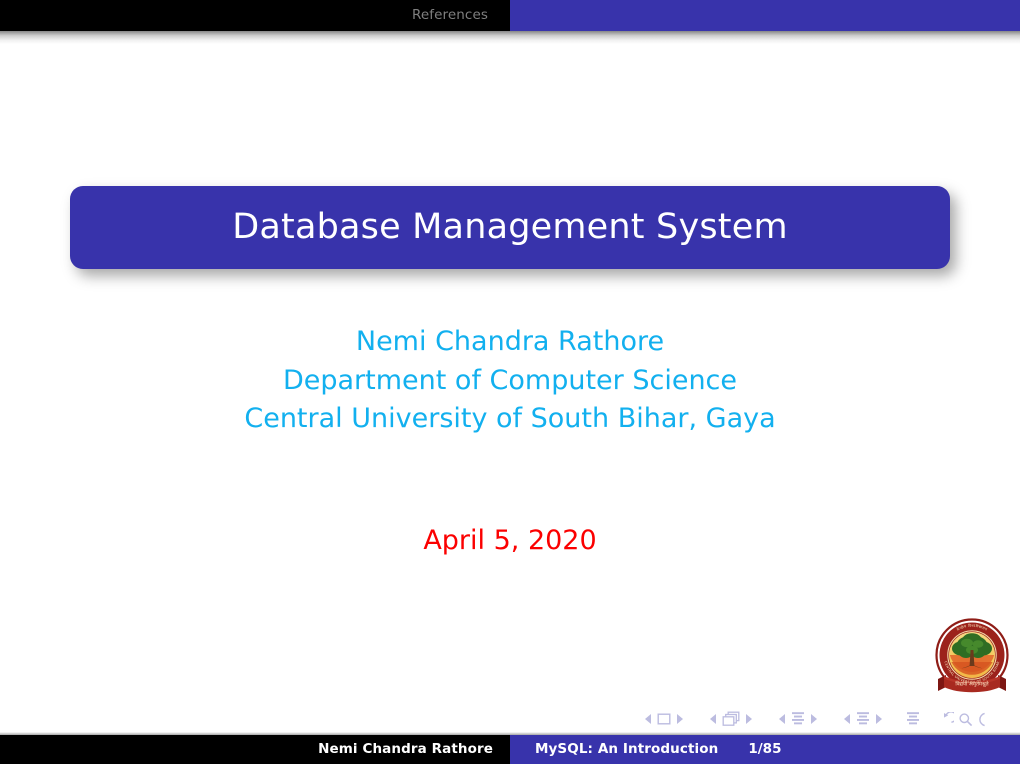 This screenshot has height=764, width=1020. I want to click on headline-blue-cell, so click(765, 15).